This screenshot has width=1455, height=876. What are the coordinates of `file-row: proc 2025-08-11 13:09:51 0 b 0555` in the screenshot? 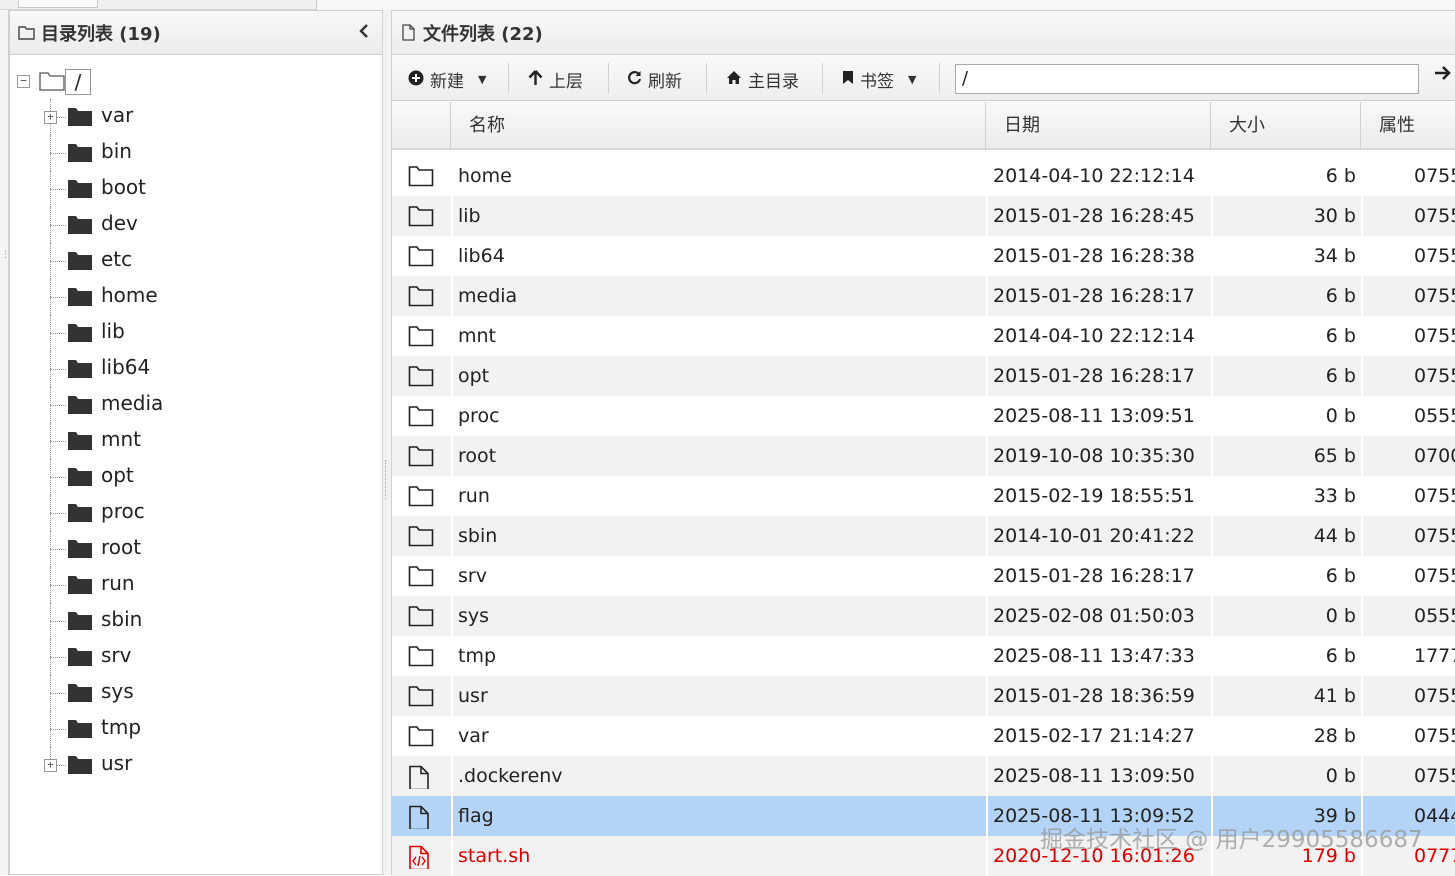 It's located at (923, 416).